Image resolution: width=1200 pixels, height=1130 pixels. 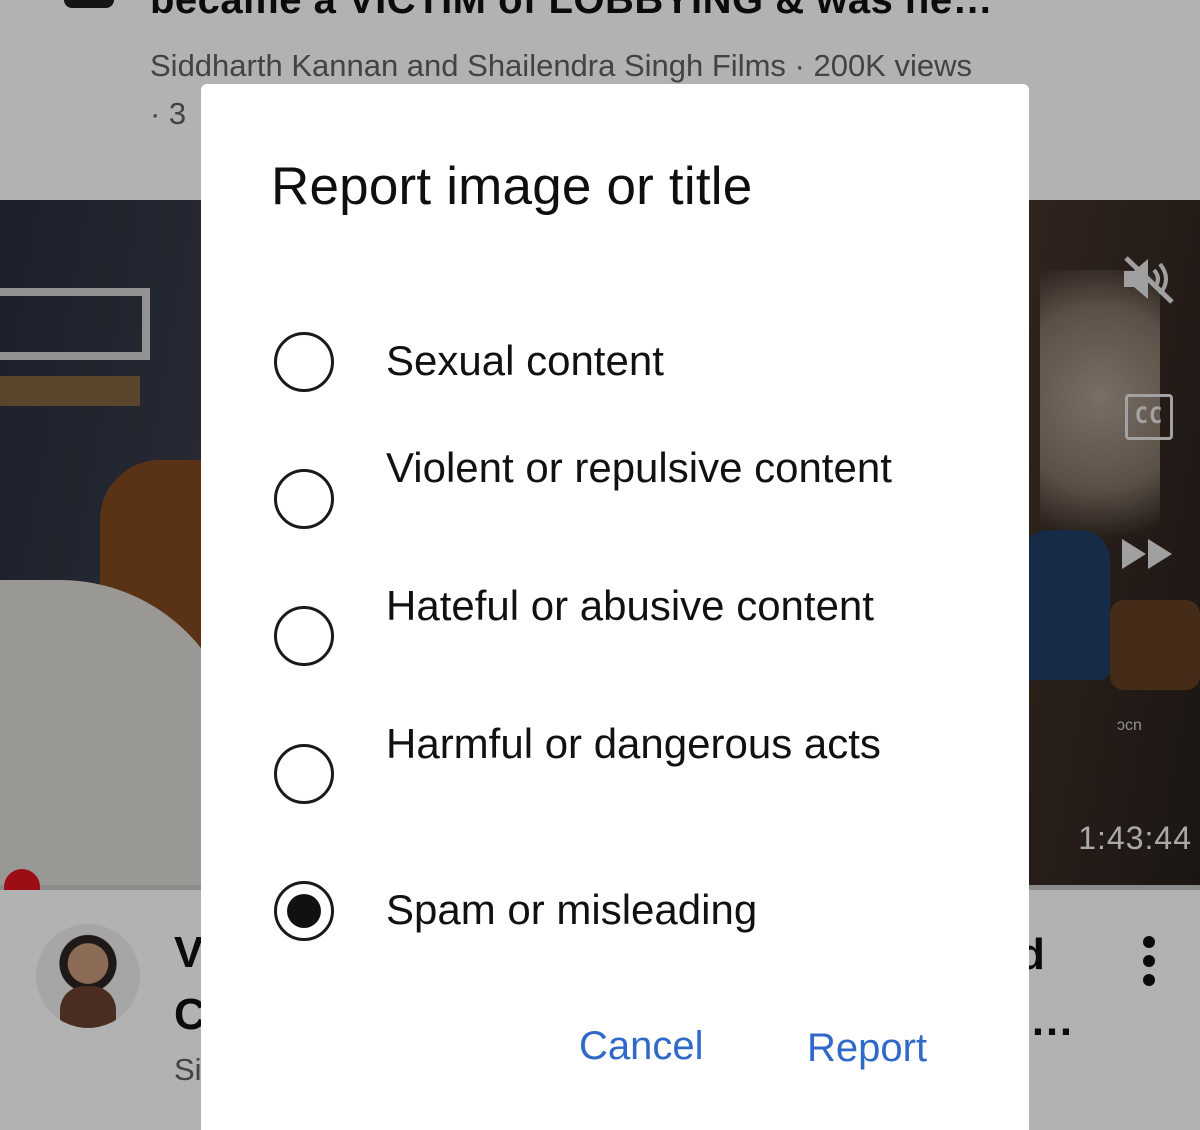 I want to click on dialog-actions: Cancel Report, so click(x=615, y=1059).